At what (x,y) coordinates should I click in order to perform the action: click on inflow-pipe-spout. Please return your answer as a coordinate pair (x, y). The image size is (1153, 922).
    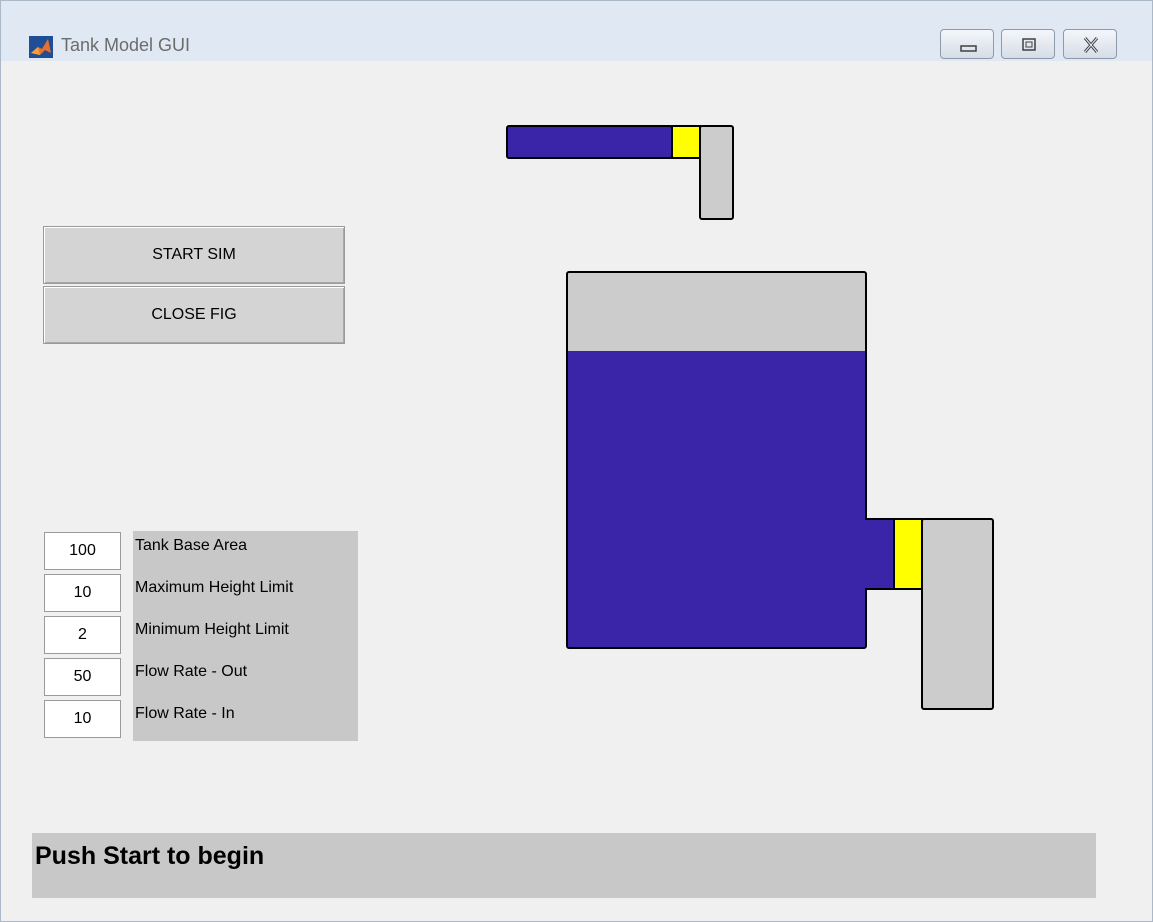
    Looking at the image, I should click on (716, 172).